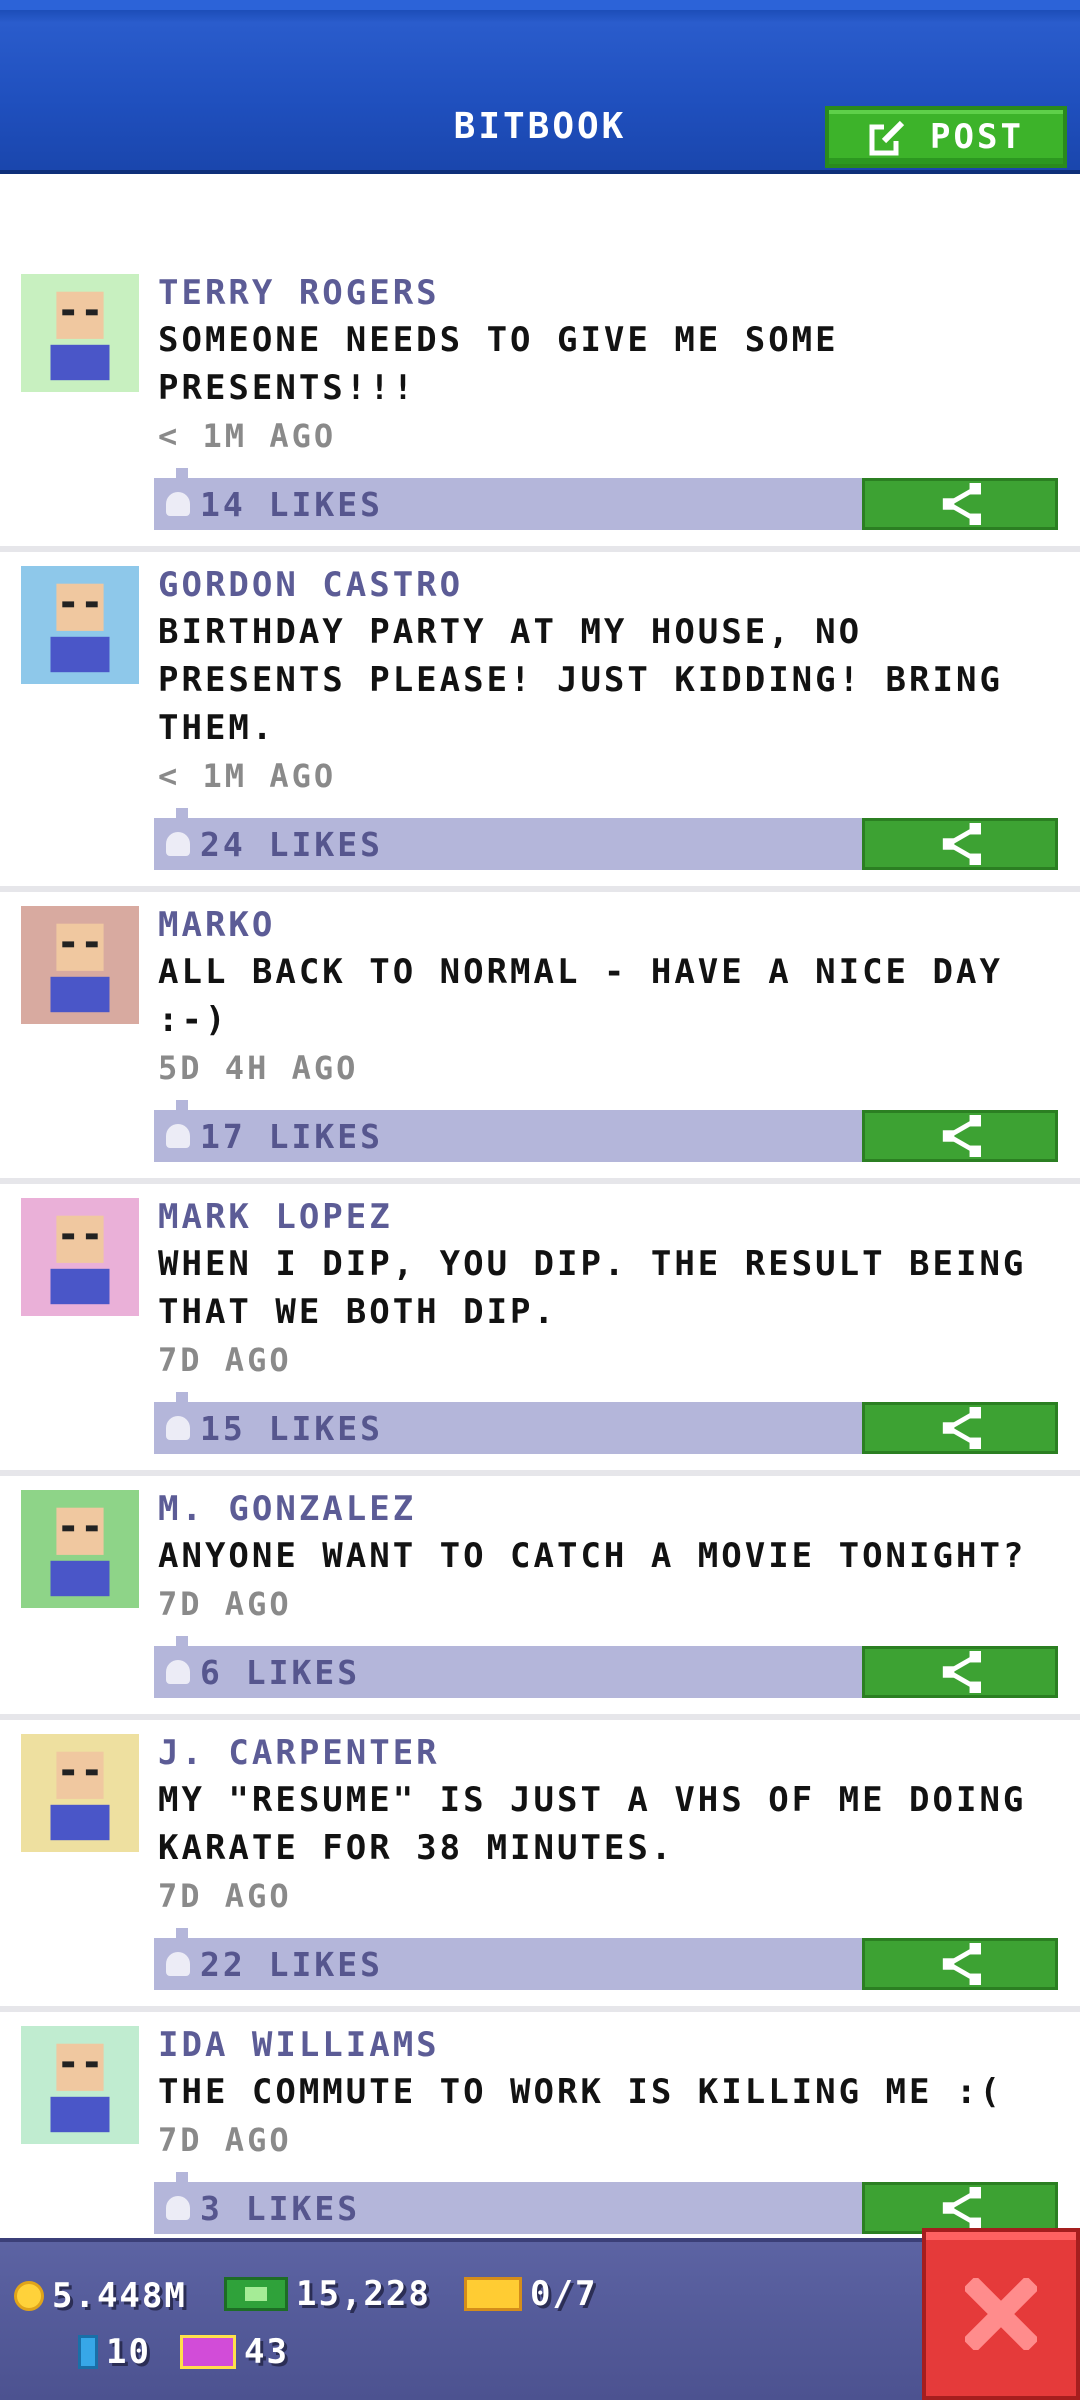 The image size is (1080, 2400). I want to click on post-message: ALL BACK TO NORMAL - HAVE A NICE DAY :-), so click(580, 996).